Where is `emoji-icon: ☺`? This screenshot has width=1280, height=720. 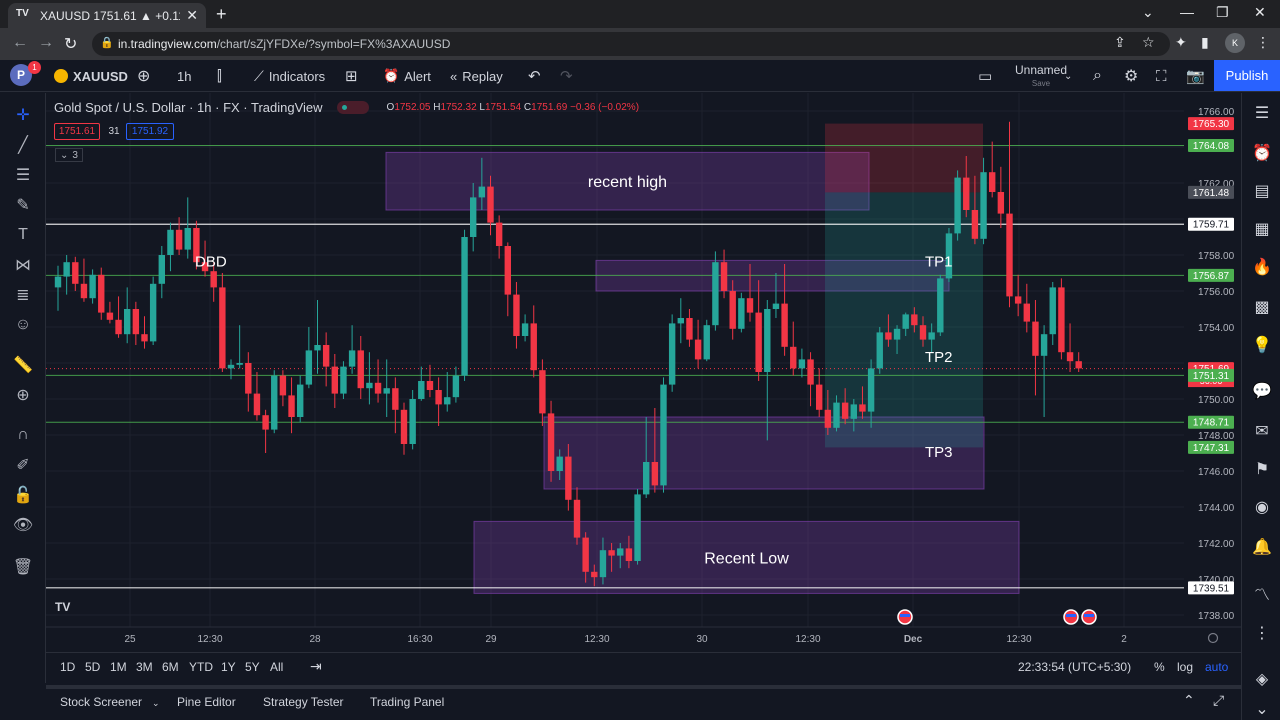 emoji-icon: ☺ is located at coordinates (23, 325).